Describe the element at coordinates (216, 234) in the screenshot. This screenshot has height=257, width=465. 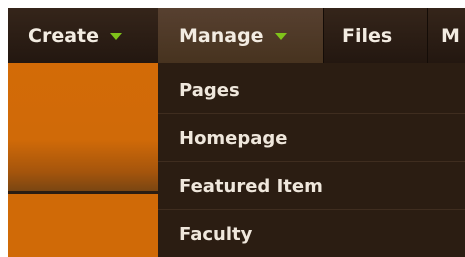
I see `menu-item-label: Faculty` at that location.